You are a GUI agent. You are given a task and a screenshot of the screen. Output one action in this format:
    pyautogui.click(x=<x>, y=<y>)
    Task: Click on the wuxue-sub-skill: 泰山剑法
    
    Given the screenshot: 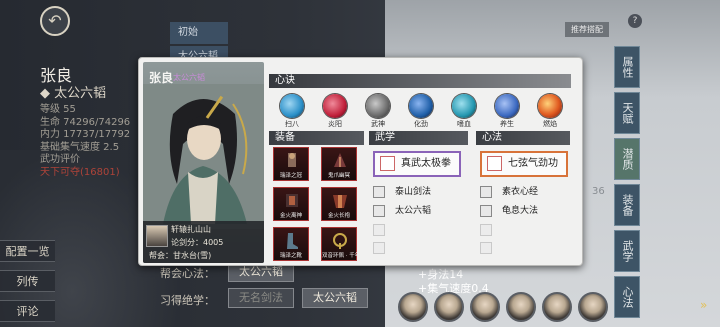 What is the action you would take?
    pyautogui.click(x=402, y=192)
    